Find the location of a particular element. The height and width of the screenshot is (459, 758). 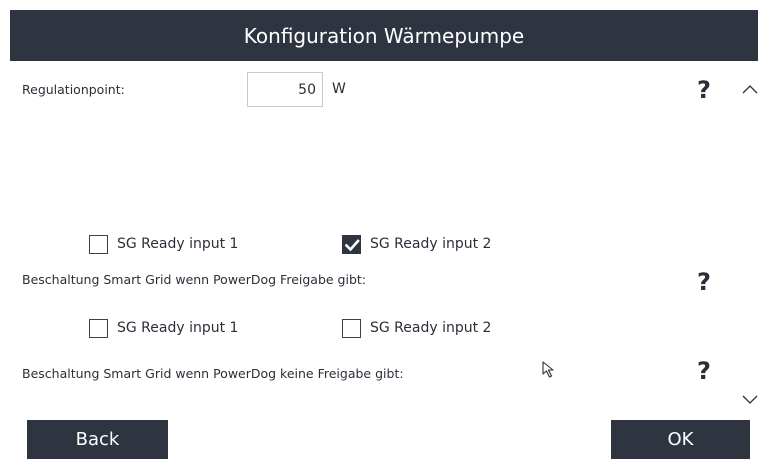

freigabe-sg-ready-input-2-label: SG Ready input 2 is located at coordinates (431, 244).